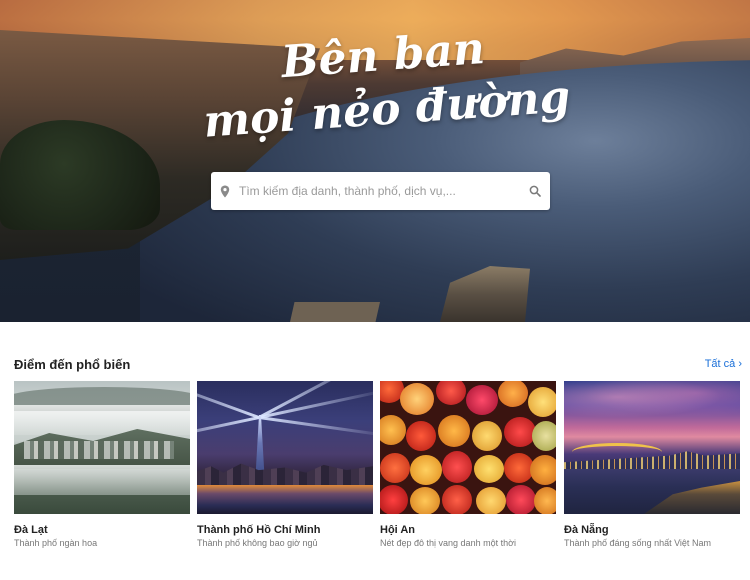 Image resolution: width=750 pixels, height=580 pixels. Describe the element at coordinates (56, 543) in the screenshot. I see `destination-subtitle: Thành phố ngàn hoa` at that location.